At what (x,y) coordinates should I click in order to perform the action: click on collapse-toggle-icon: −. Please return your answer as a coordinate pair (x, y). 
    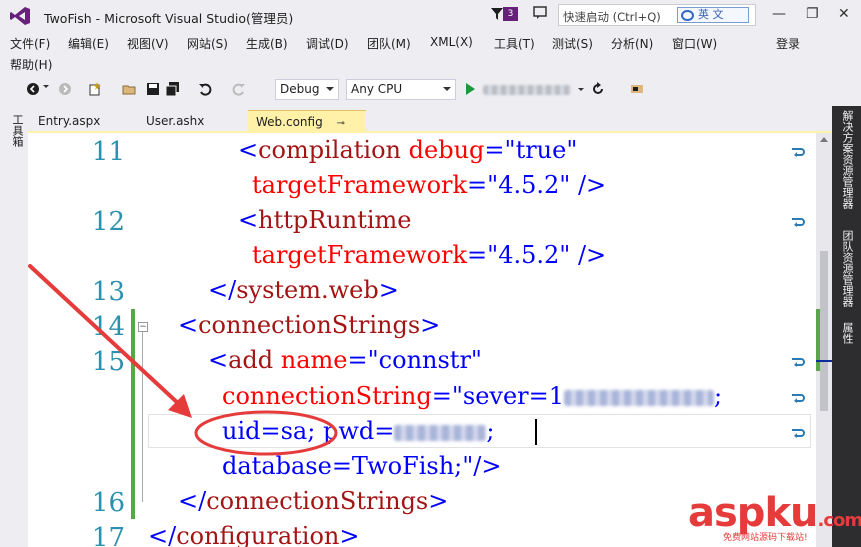
    Looking at the image, I should click on (143, 327).